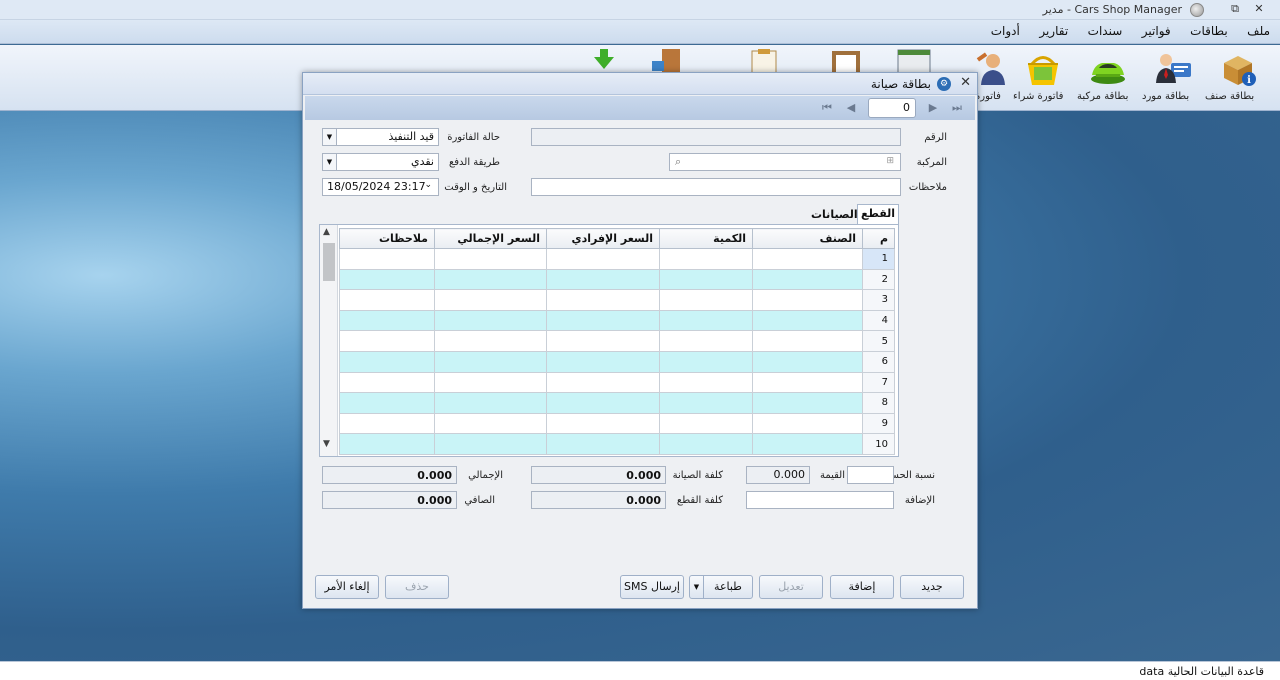 The width and height of the screenshot is (1280, 680). Describe the element at coordinates (1235, 9) in the screenshot. I see `restore-window-icon: ⧉` at that location.